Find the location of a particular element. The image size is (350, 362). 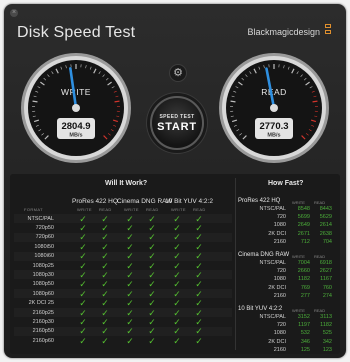

format-label: 720p60 is located at coordinates (44, 237).